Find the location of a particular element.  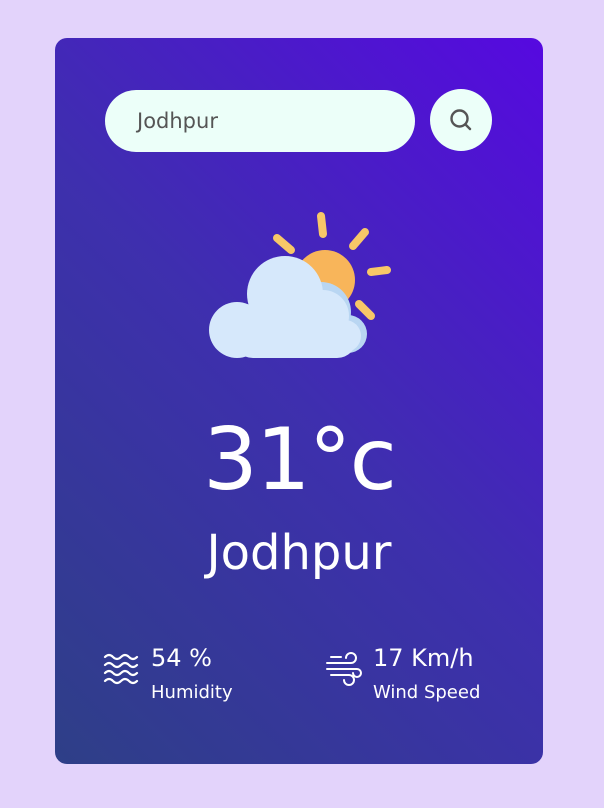

search-icon is located at coordinates (461, 120).